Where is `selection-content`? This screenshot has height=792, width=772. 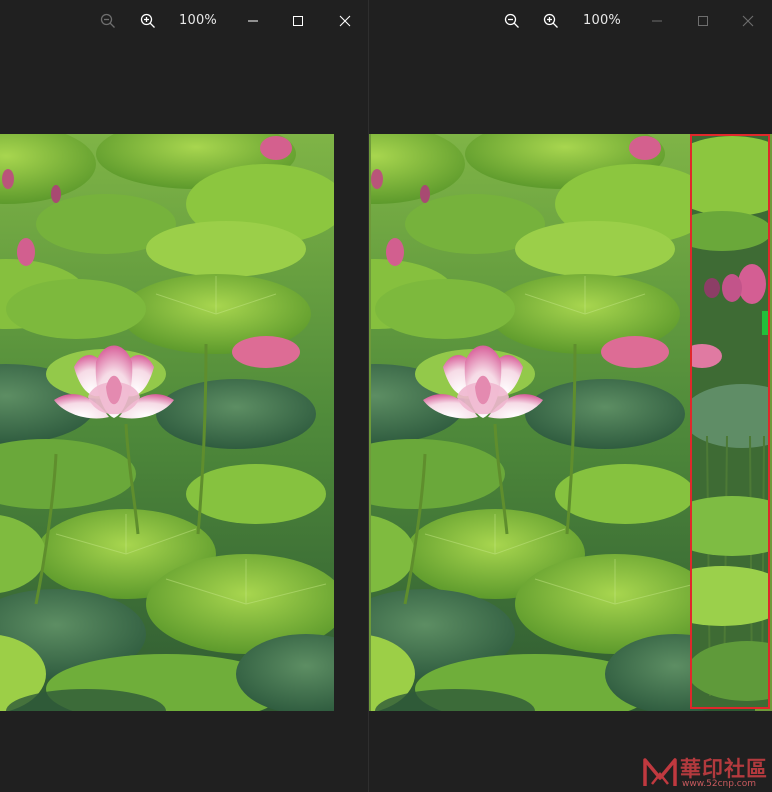 selection-content is located at coordinates (730, 421).